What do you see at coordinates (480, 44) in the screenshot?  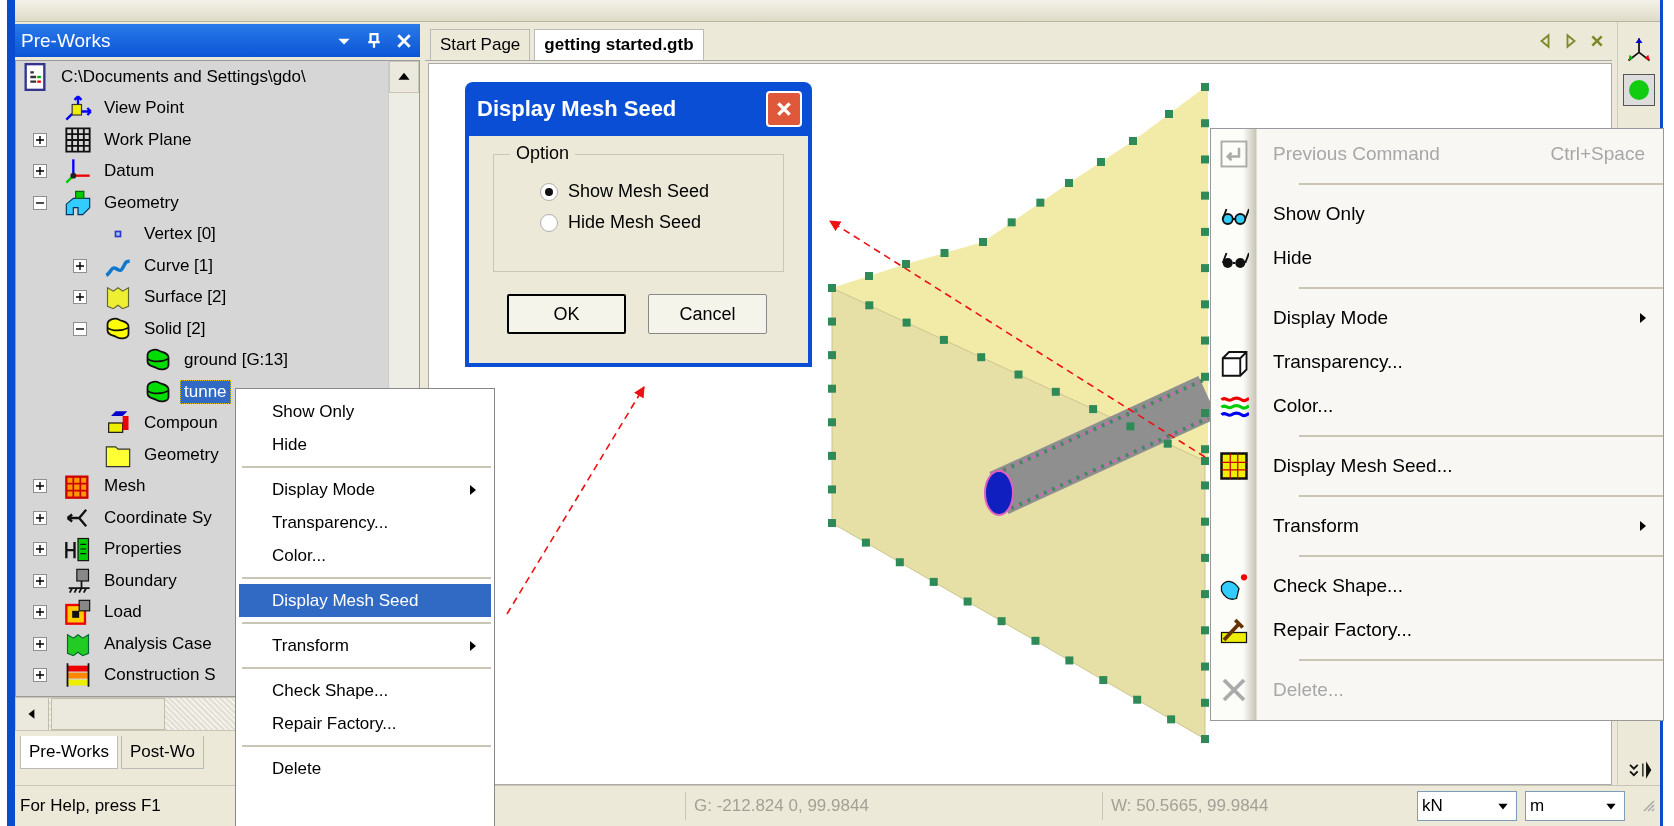 I see `document-tab: Start Page` at bounding box center [480, 44].